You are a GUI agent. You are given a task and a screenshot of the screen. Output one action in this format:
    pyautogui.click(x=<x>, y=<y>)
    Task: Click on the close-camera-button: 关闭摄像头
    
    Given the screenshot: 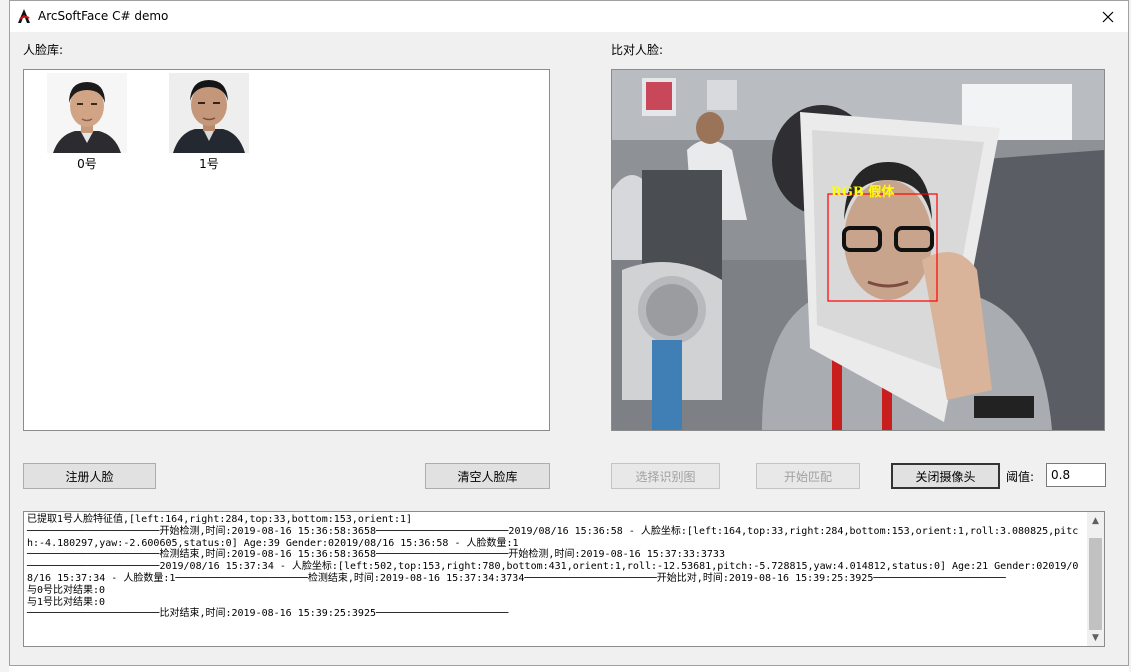 What is the action you would take?
    pyautogui.click(x=945, y=476)
    